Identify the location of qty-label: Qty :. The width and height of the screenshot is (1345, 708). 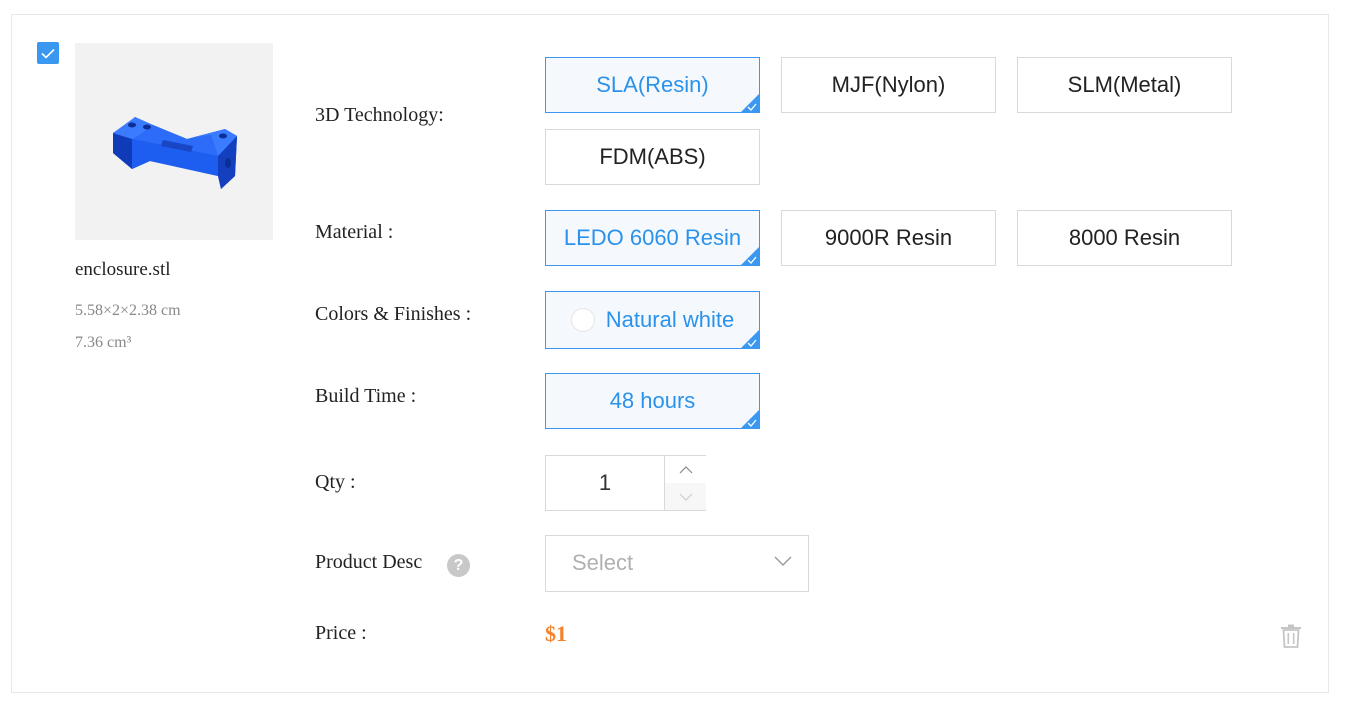
(335, 482).